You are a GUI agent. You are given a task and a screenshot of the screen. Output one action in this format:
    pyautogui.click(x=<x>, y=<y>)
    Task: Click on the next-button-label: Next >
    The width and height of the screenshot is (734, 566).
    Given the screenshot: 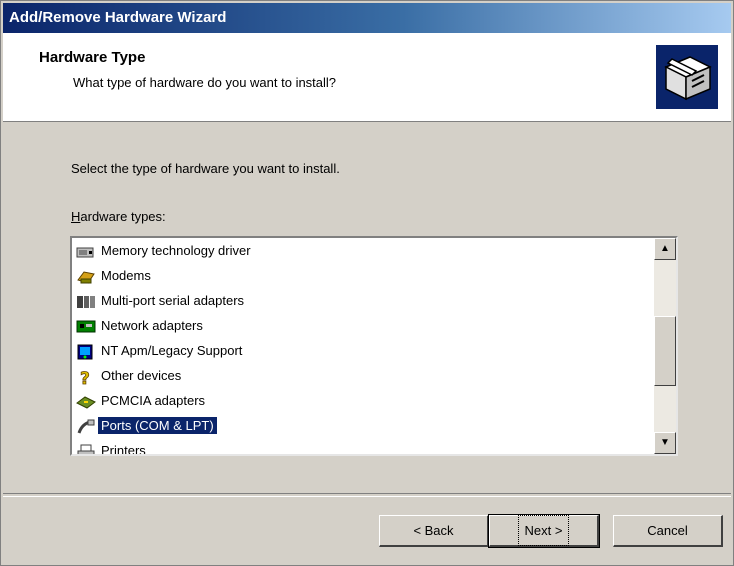 What is the action you would take?
    pyautogui.click(x=543, y=530)
    